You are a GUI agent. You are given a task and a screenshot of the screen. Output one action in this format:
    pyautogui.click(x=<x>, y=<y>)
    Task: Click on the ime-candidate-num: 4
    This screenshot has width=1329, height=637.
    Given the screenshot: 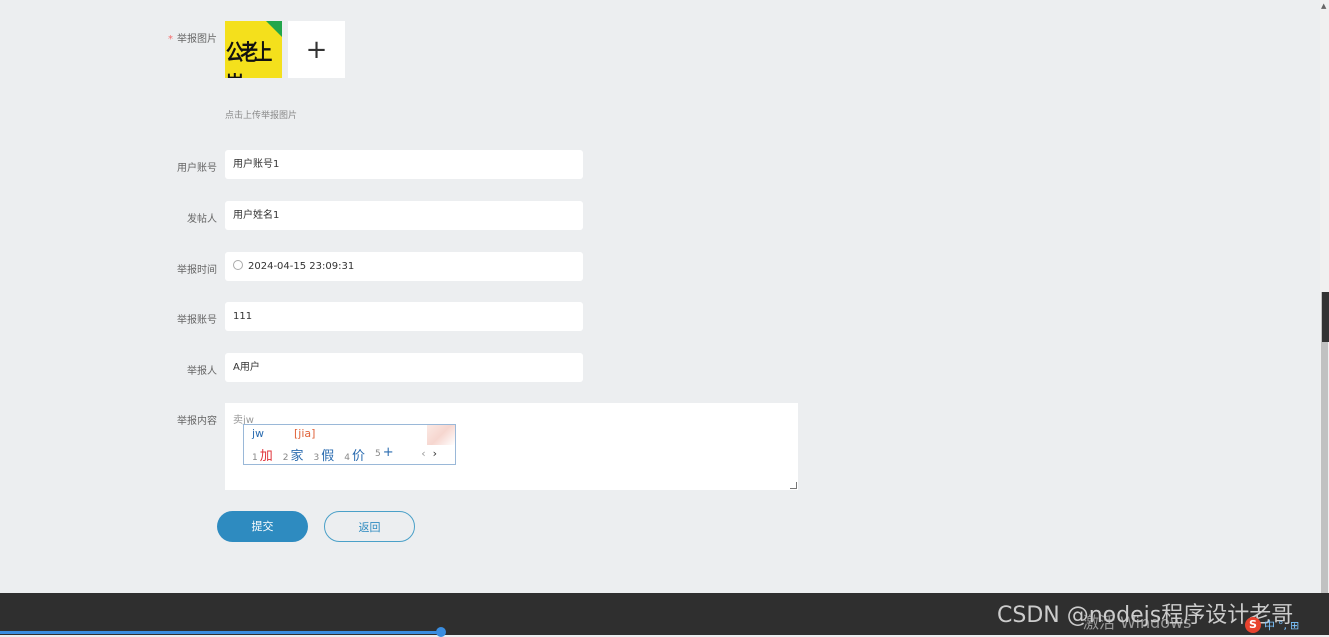 What is the action you would take?
    pyautogui.click(x=347, y=458)
    